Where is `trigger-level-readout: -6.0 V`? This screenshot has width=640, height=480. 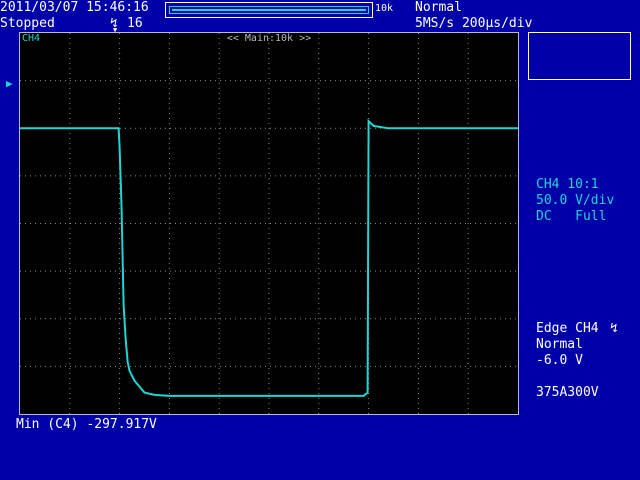
trigger-level-readout: -6.0 V is located at coordinates (559, 360).